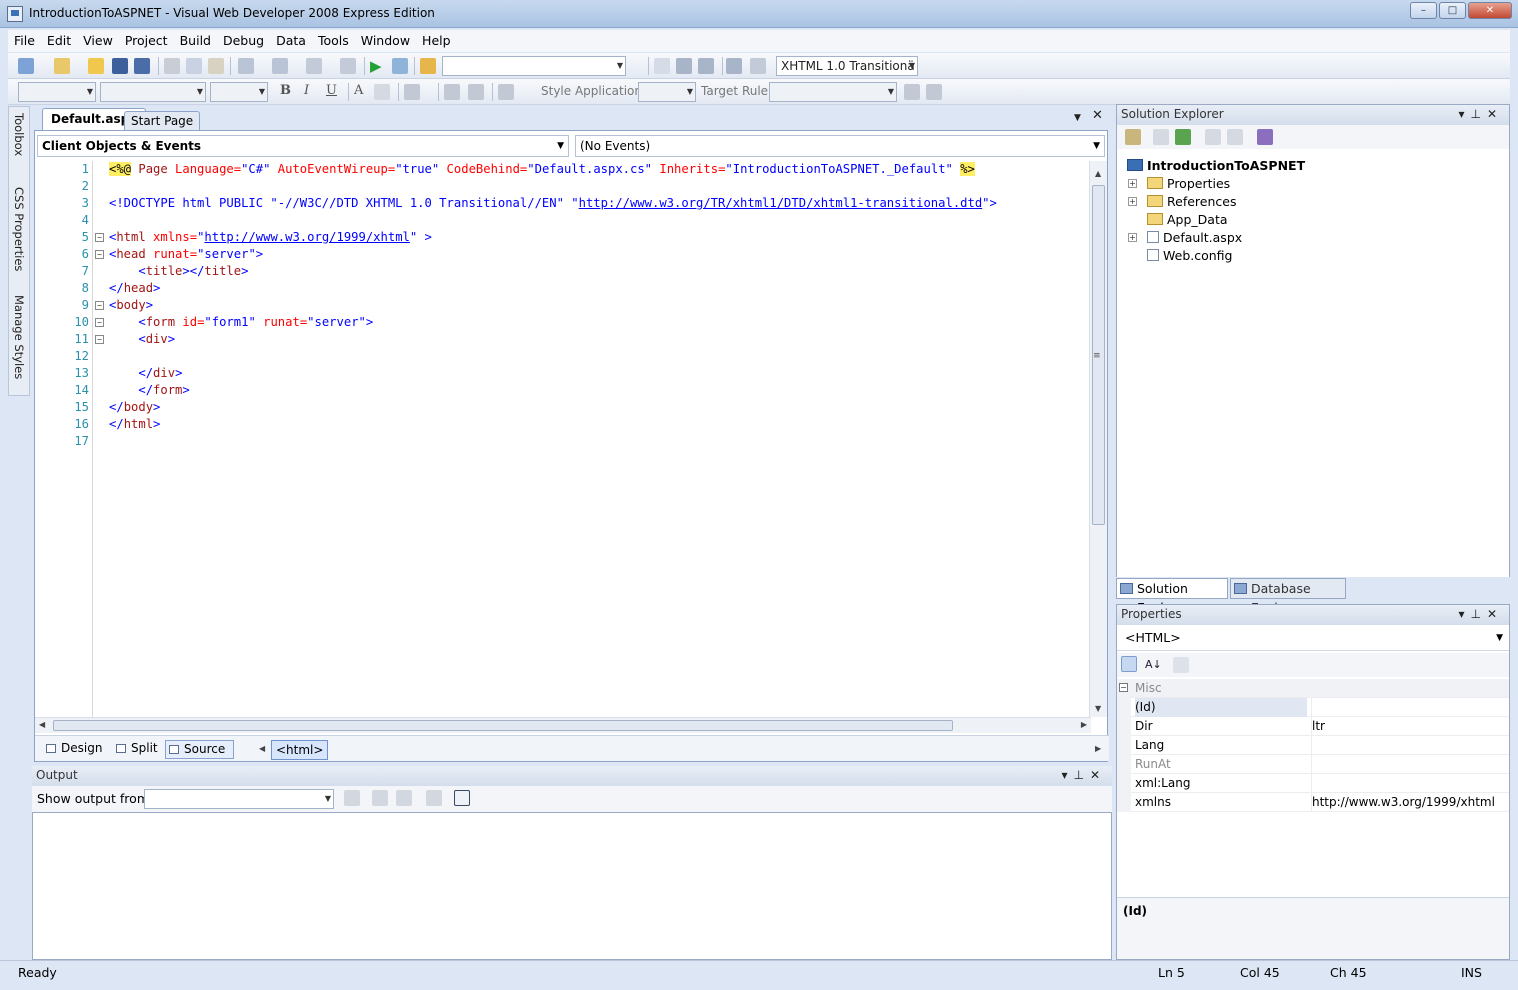  I want to click on tree-node-references: + References, so click(1182, 202).